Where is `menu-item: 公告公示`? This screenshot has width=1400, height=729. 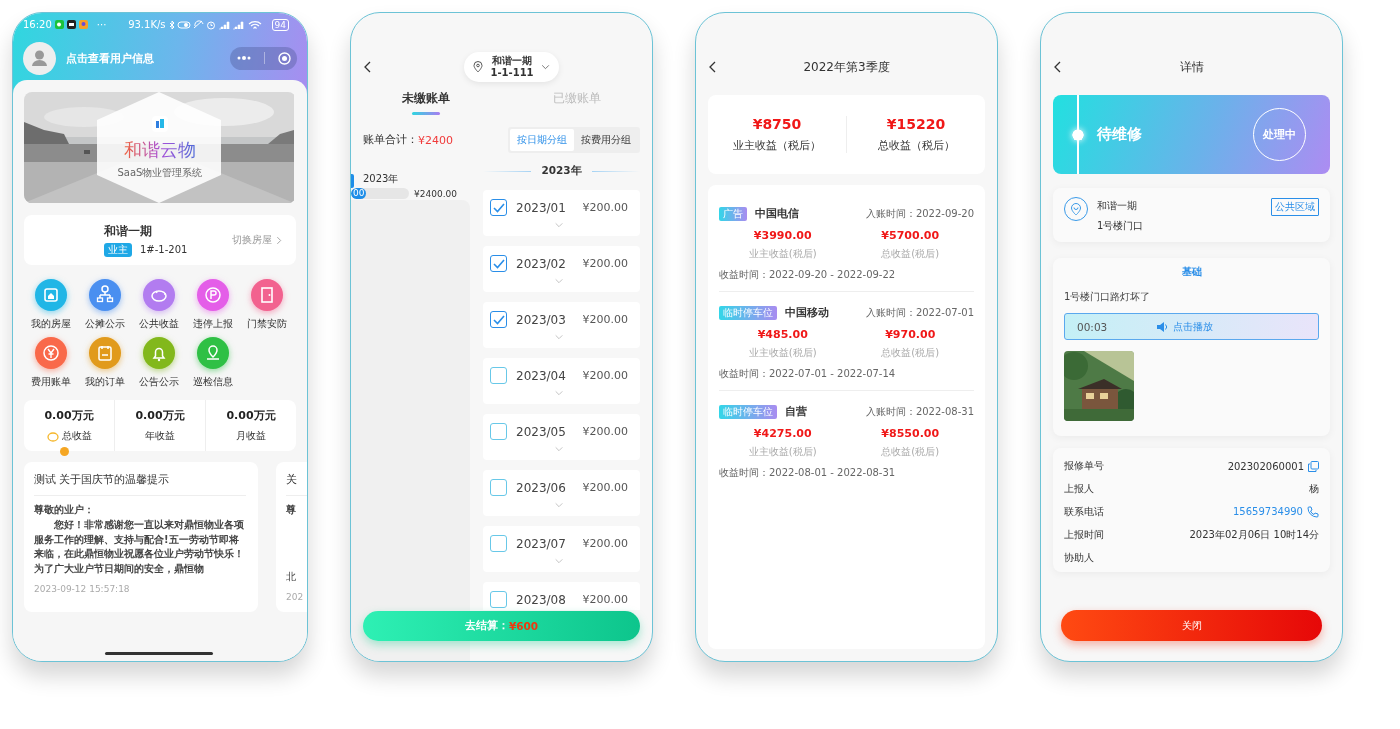 menu-item: 公告公示 is located at coordinates (159, 363).